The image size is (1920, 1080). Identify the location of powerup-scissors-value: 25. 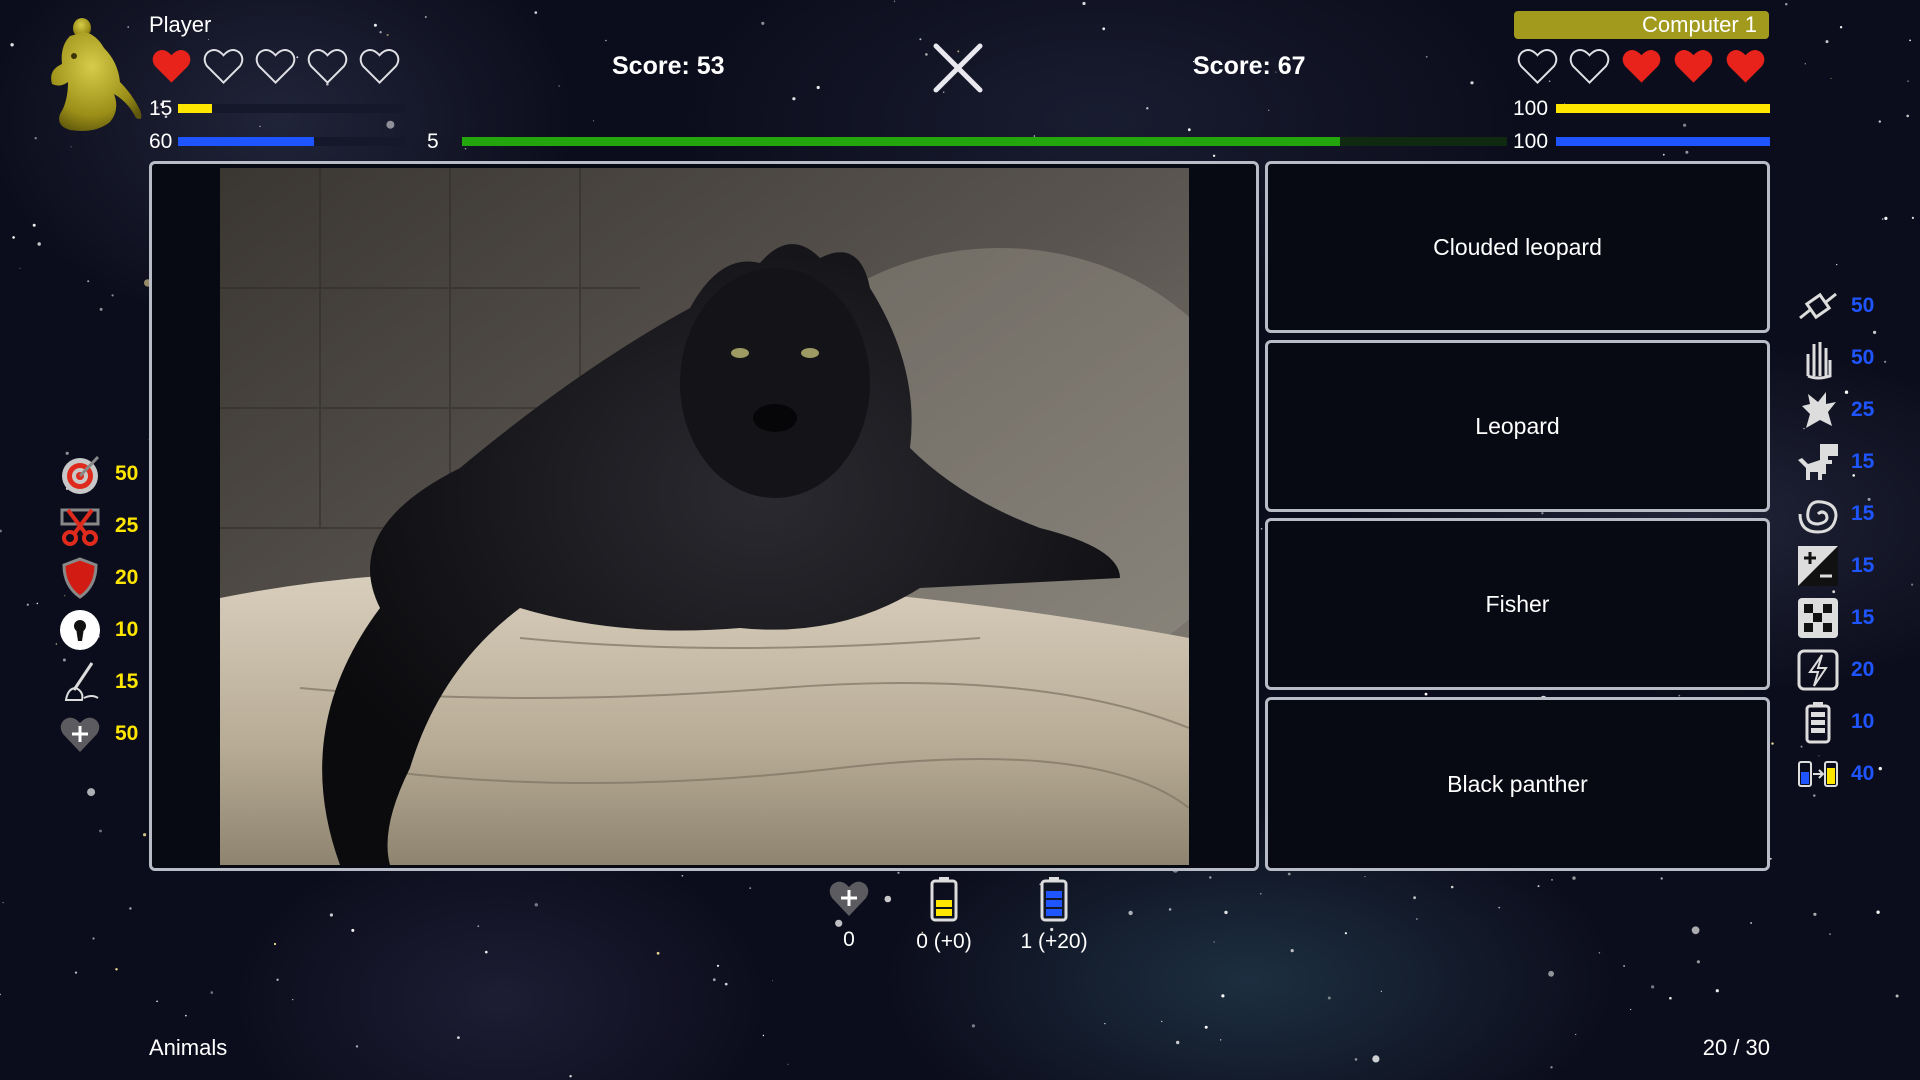
(127, 525).